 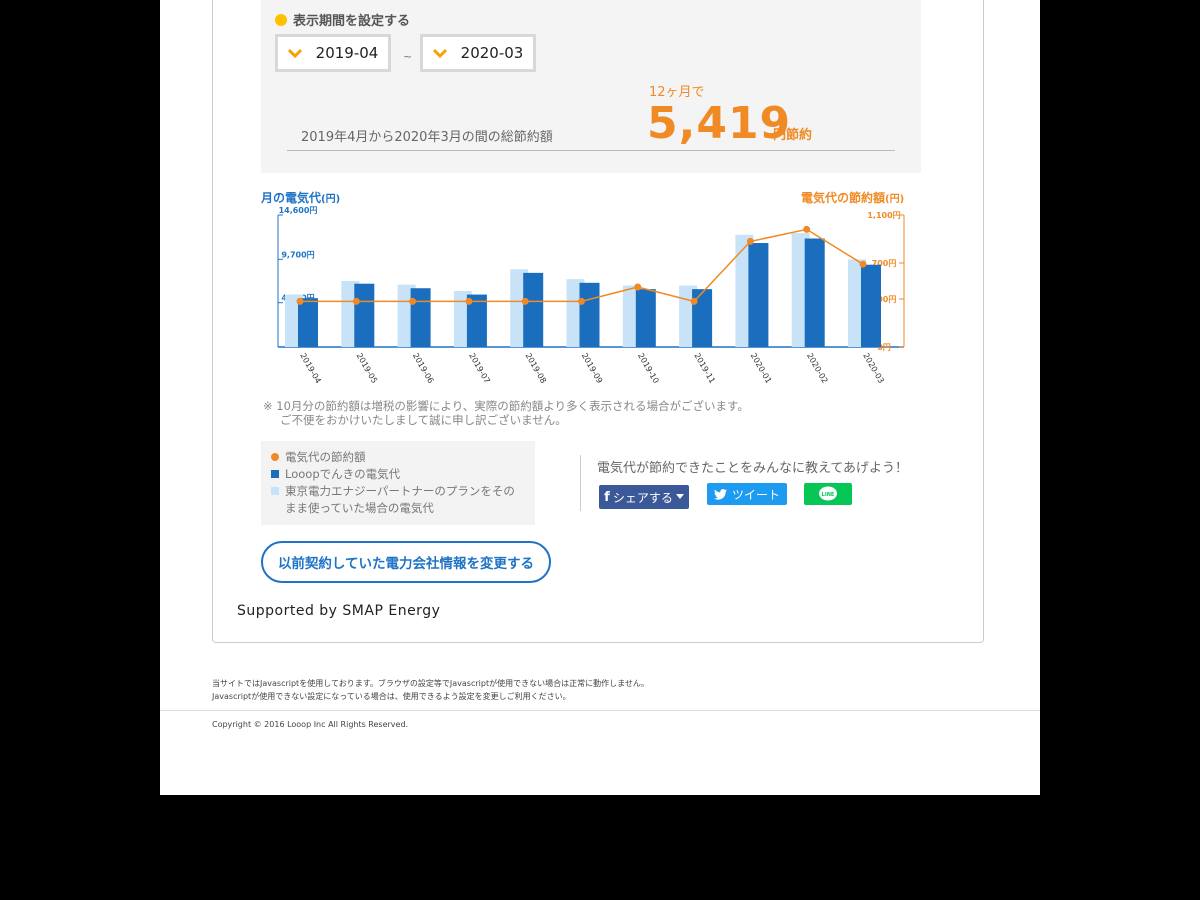 I want to click on divider, so click(x=591, y=150).